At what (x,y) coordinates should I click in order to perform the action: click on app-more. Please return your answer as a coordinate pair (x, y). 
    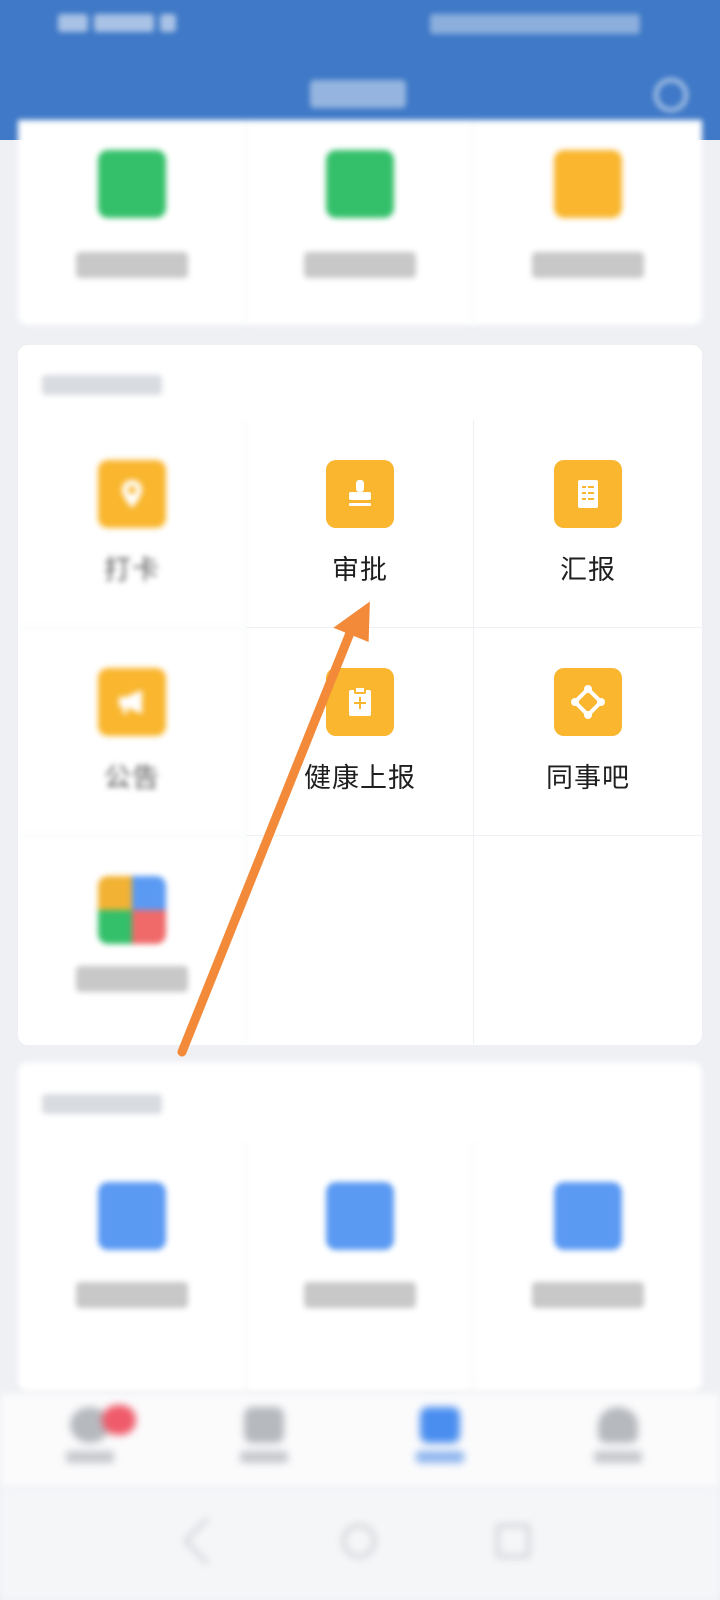
    Looking at the image, I should click on (132, 940).